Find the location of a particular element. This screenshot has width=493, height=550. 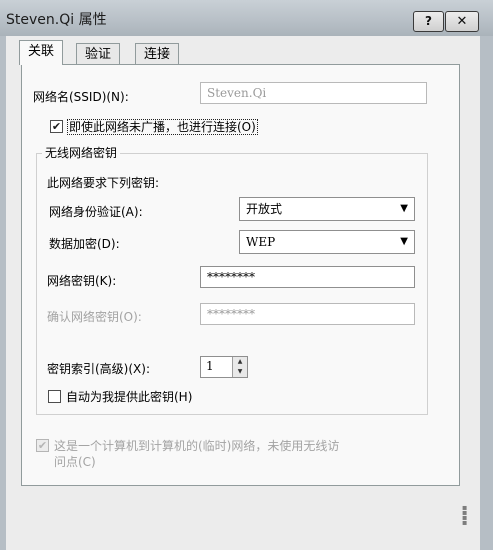

key-index-label: 密钥索引(高级)(X): is located at coordinates (98, 369).